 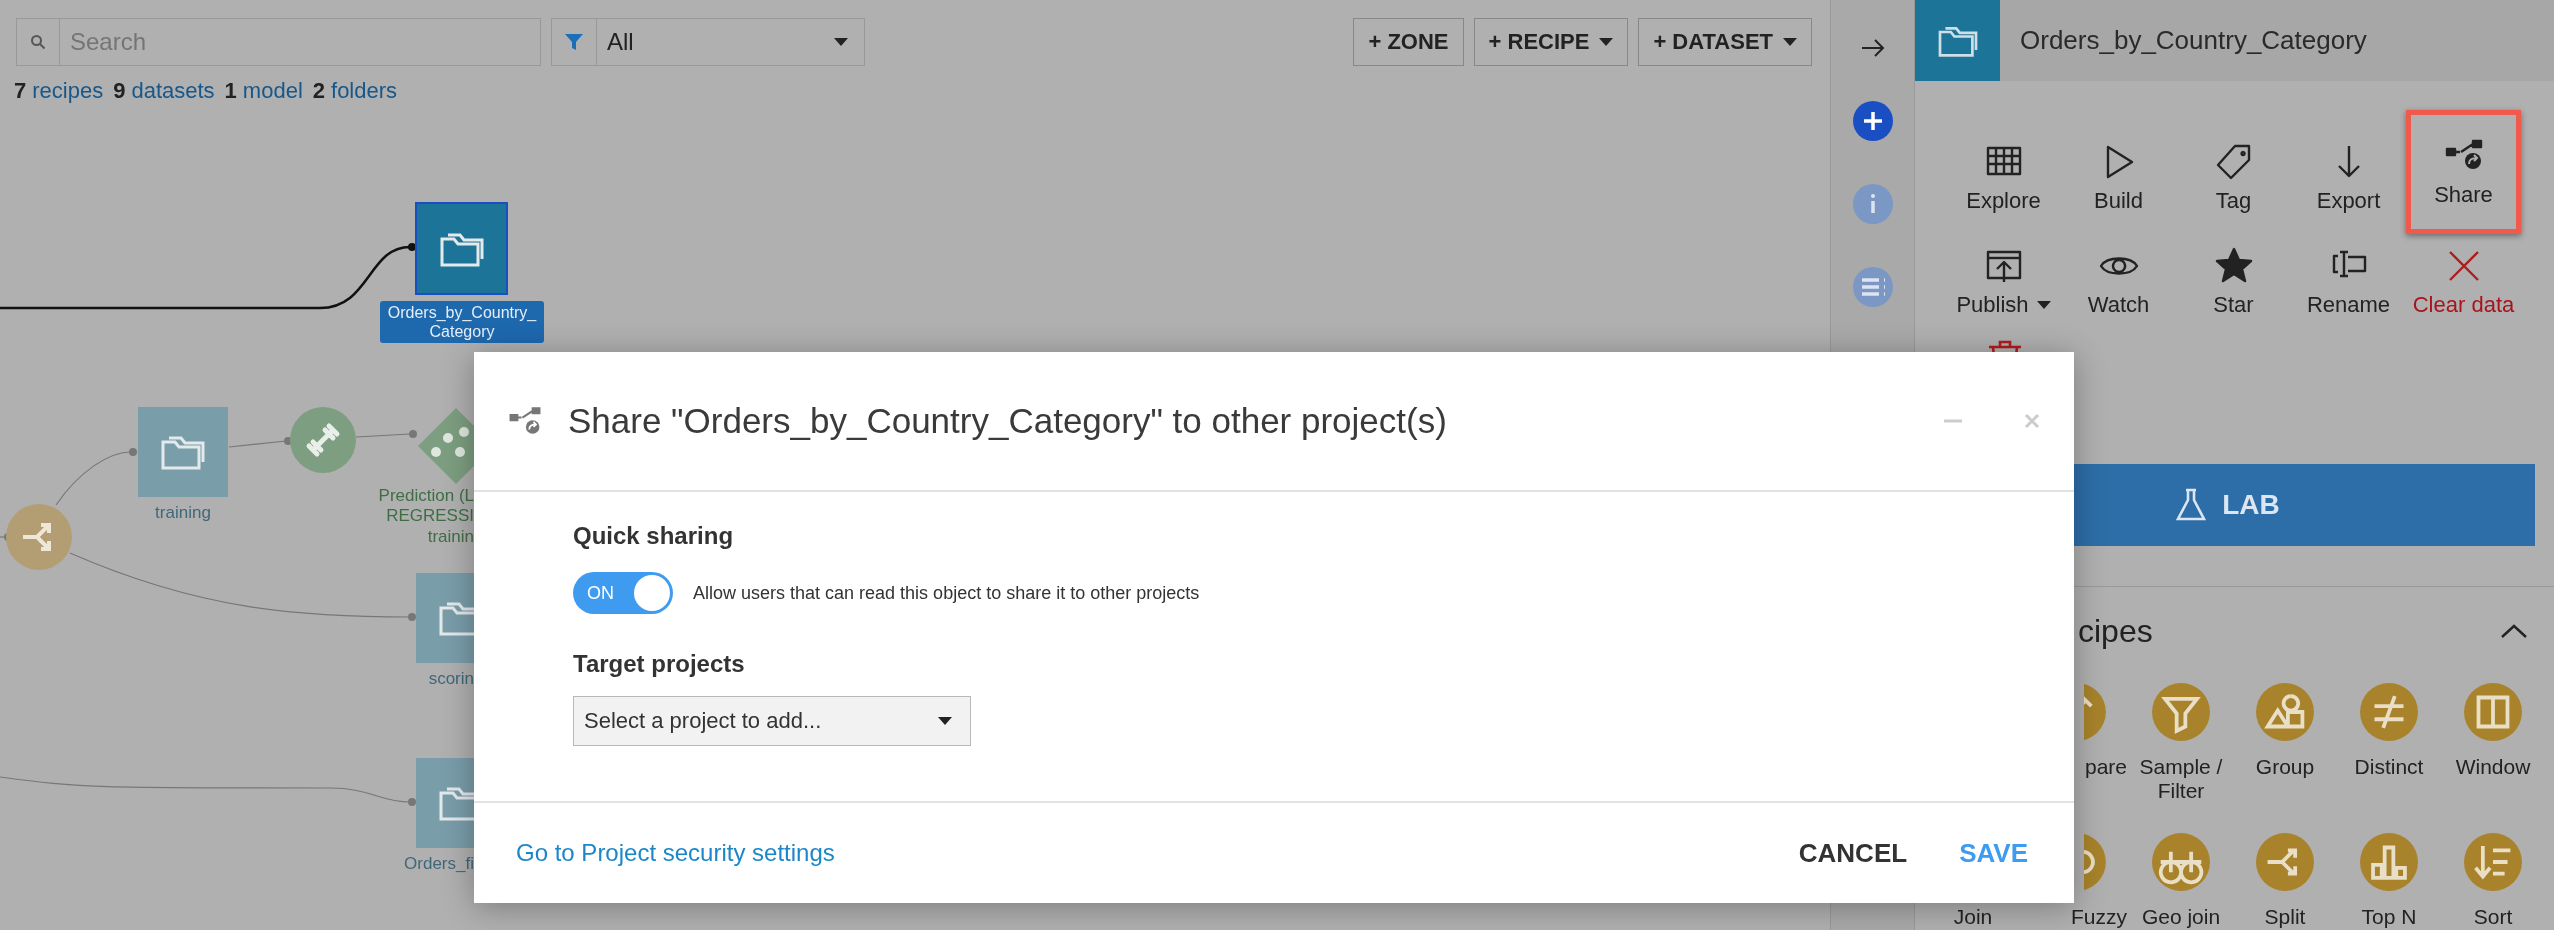 I want to click on node-label: scorin, so click(x=451, y=679).